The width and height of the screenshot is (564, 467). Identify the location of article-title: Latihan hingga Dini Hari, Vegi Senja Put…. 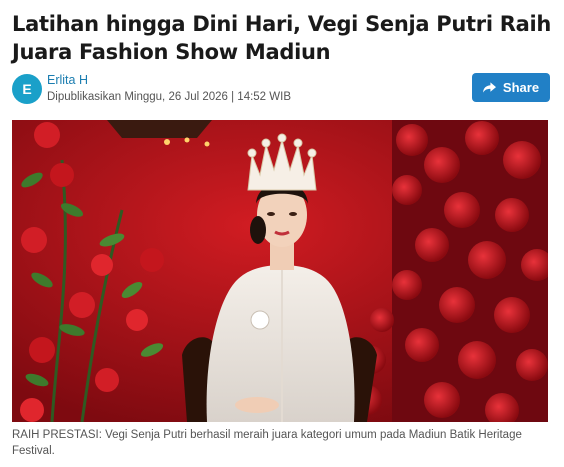
(282, 38).